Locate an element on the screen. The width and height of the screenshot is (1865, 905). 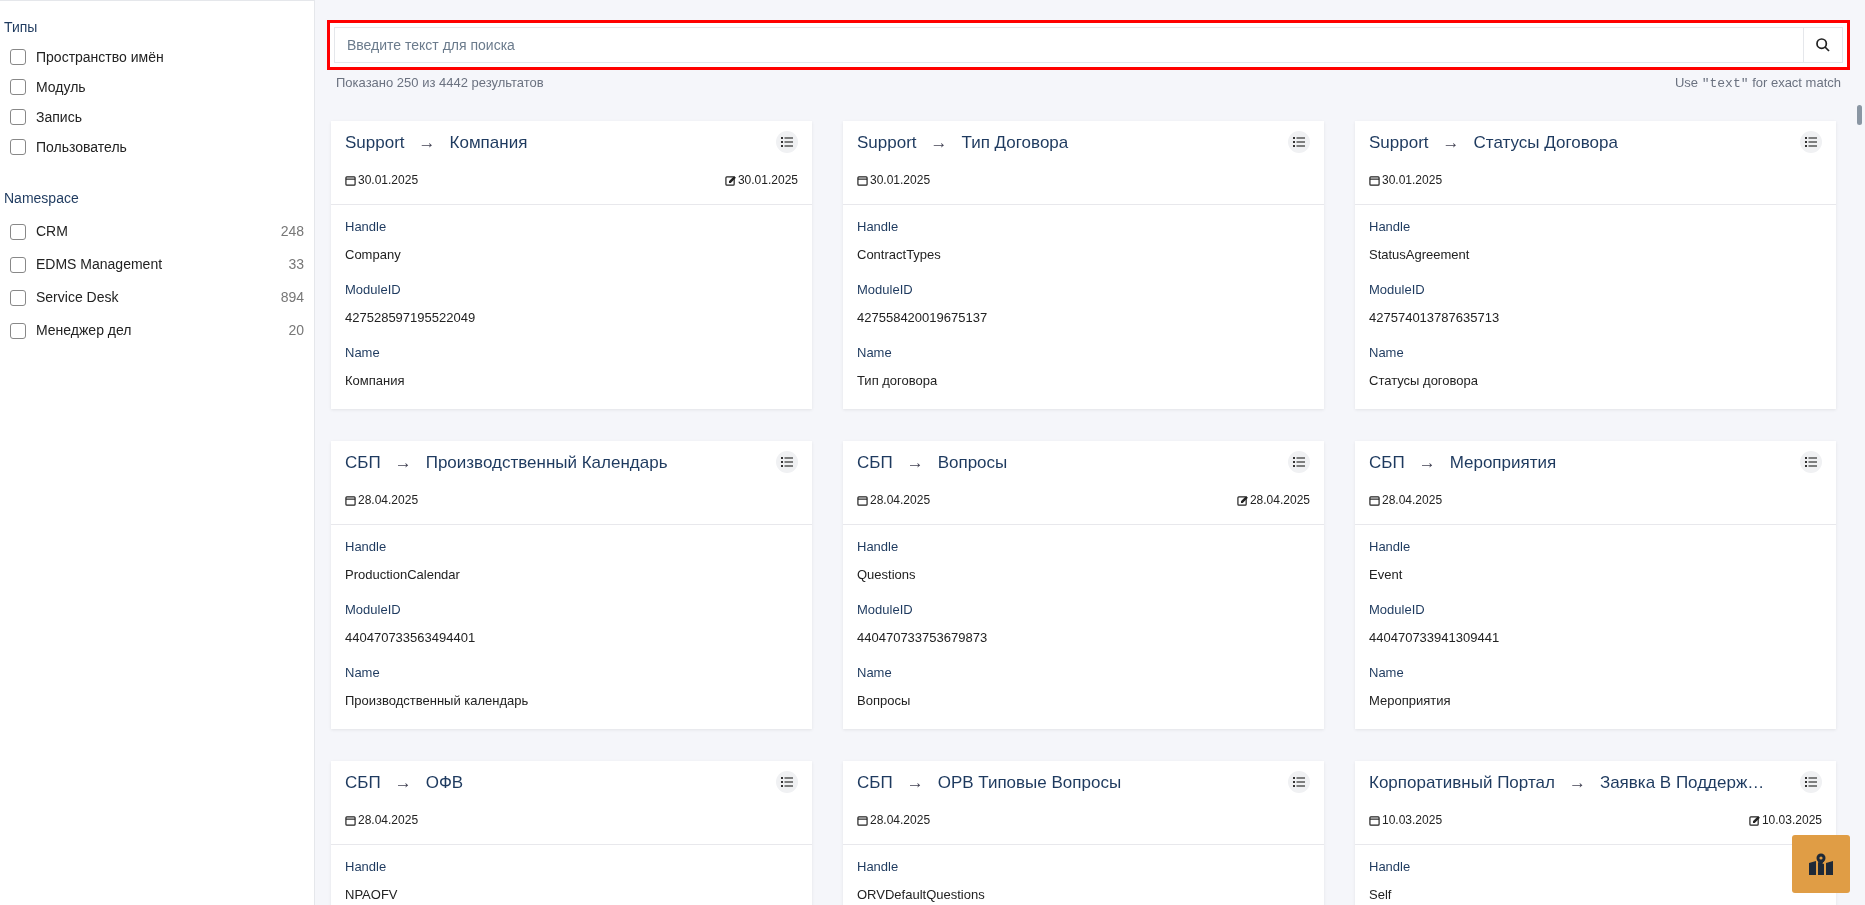
filter-count: 894 is located at coordinates (292, 297).